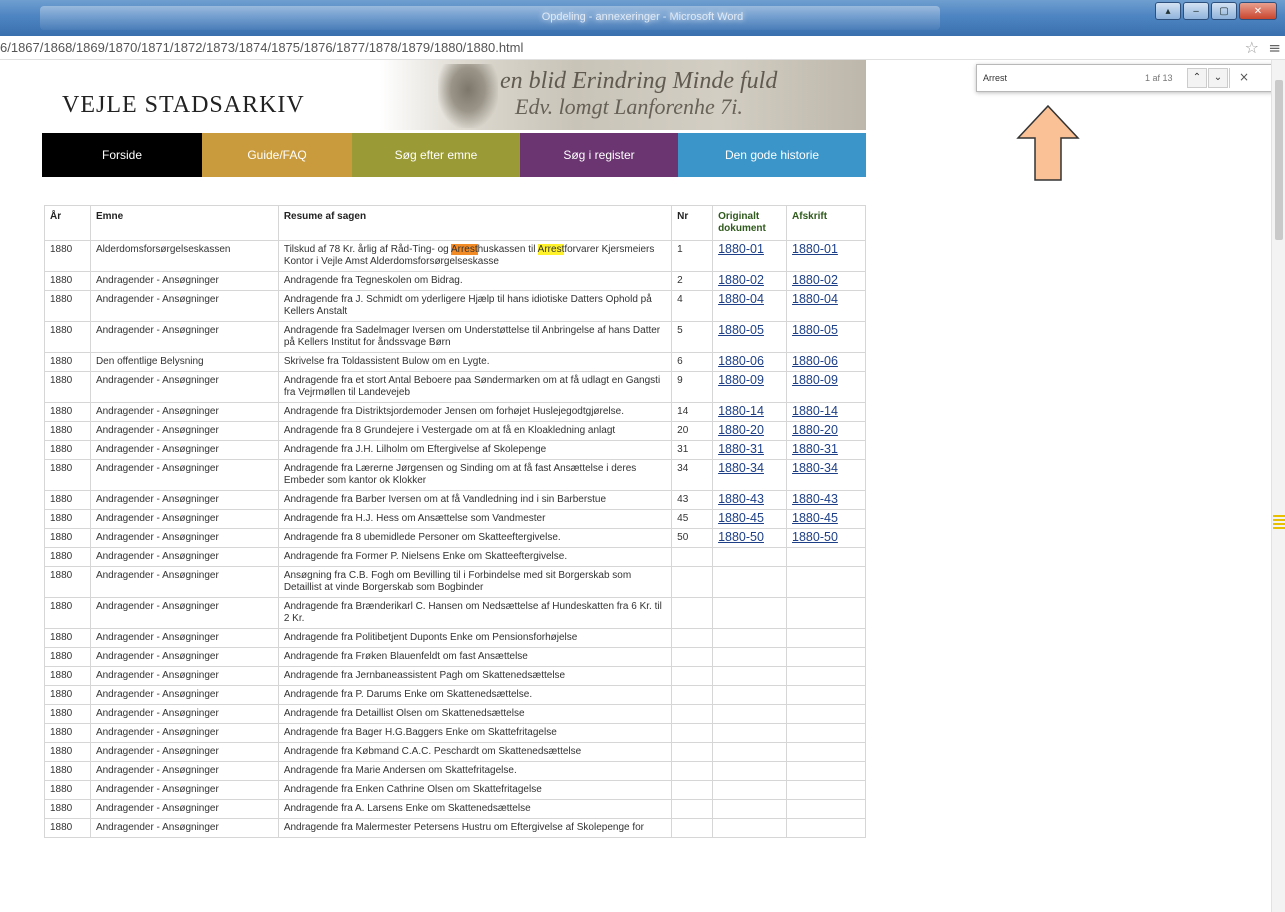 The width and height of the screenshot is (1285, 912). What do you see at coordinates (815, 499) in the screenshot?
I see `transcript-link: 1880-43` at bounding box center [815, 499].